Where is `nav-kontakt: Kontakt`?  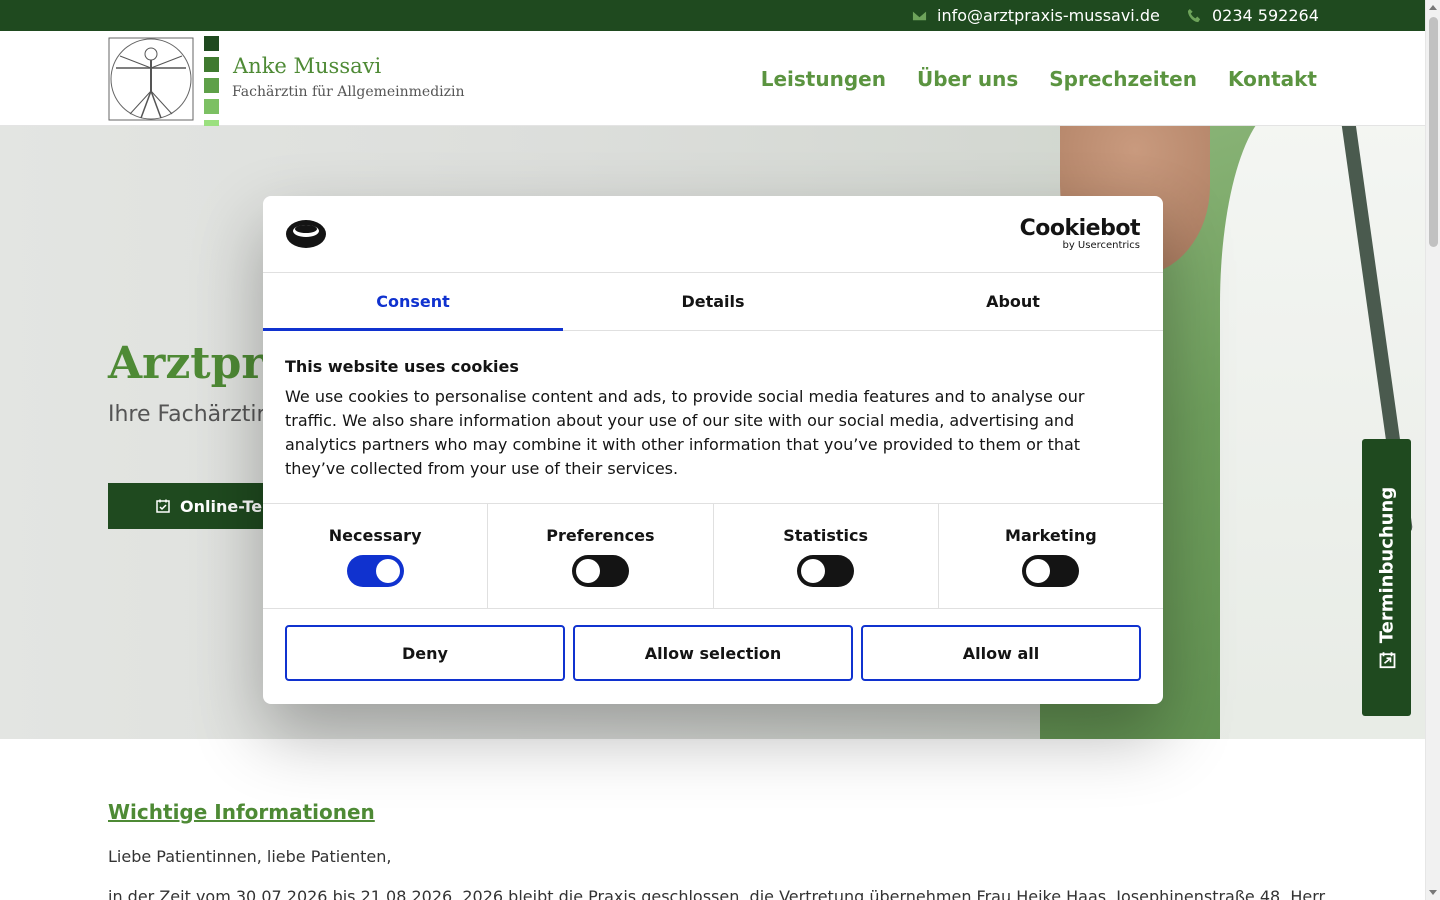 nav-kontakt: Kontakt is located at coordinates (1272, 79).